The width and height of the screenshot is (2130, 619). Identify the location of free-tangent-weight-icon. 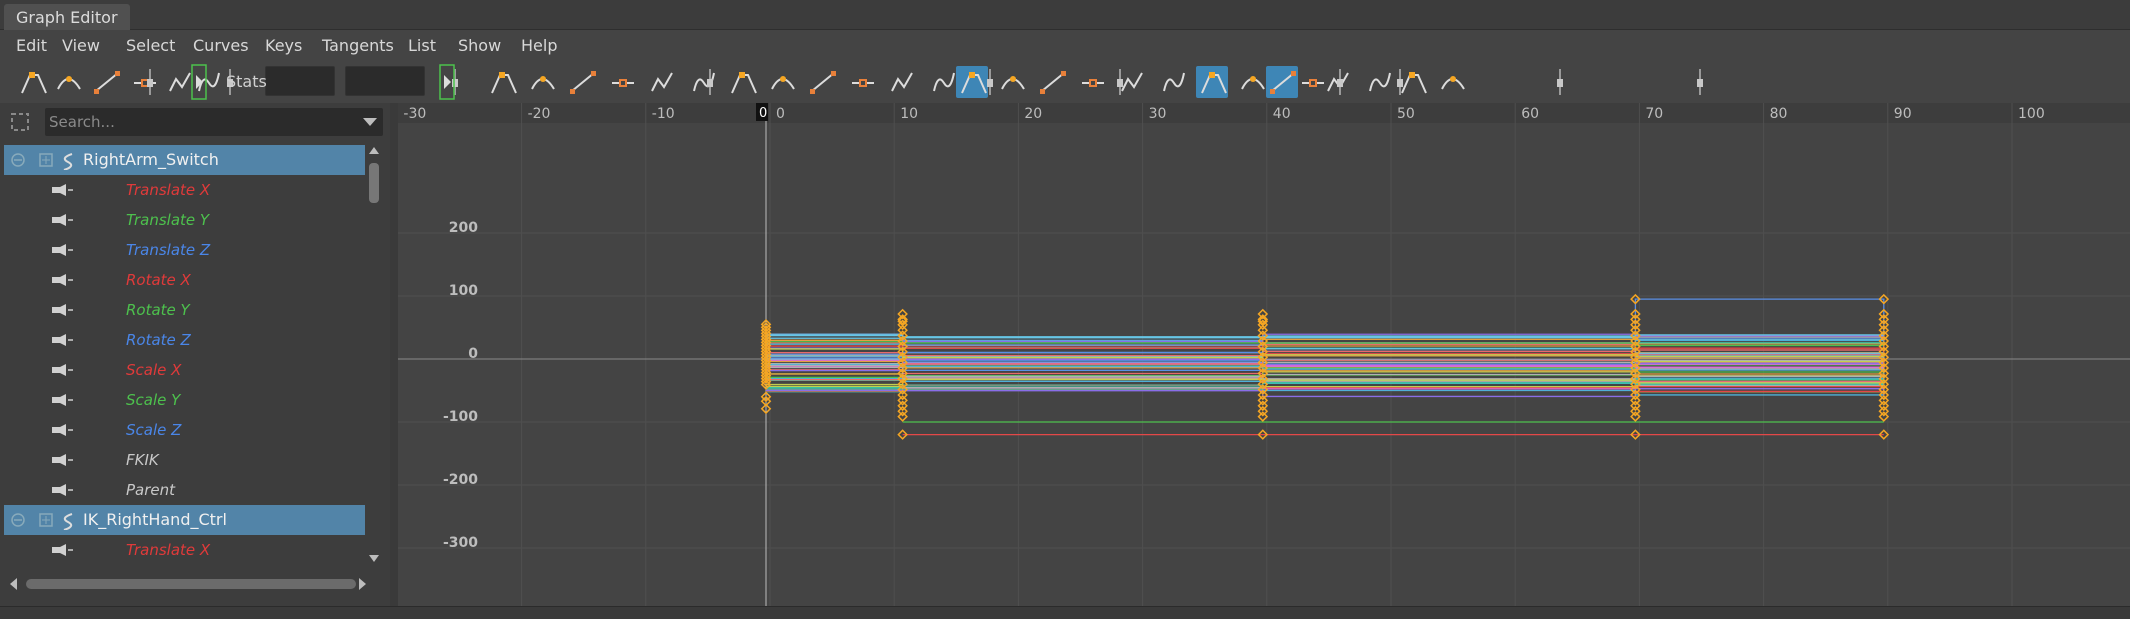
(1132, 82).